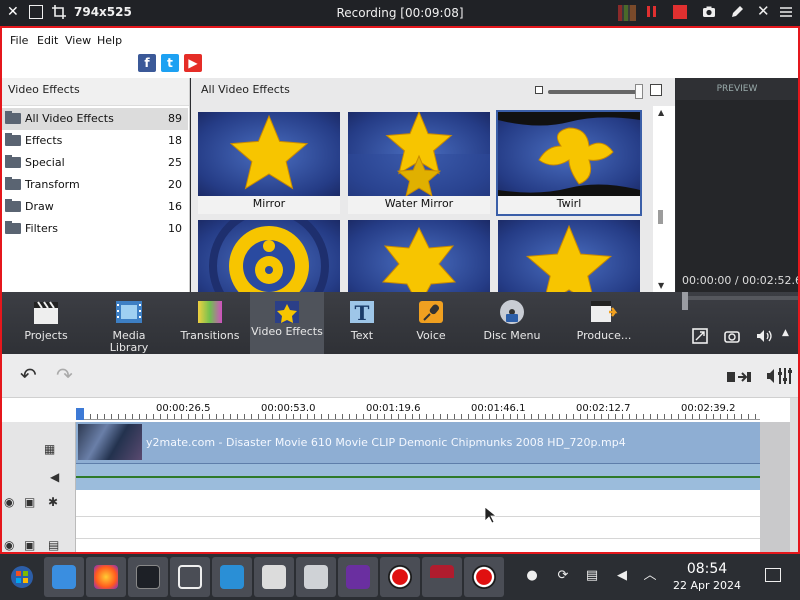 The height and width of the screenshot is (600, 800). Describe the element at coordinates (707, 569) in the screenshot. I see `clock-time: 08:54` at that location.